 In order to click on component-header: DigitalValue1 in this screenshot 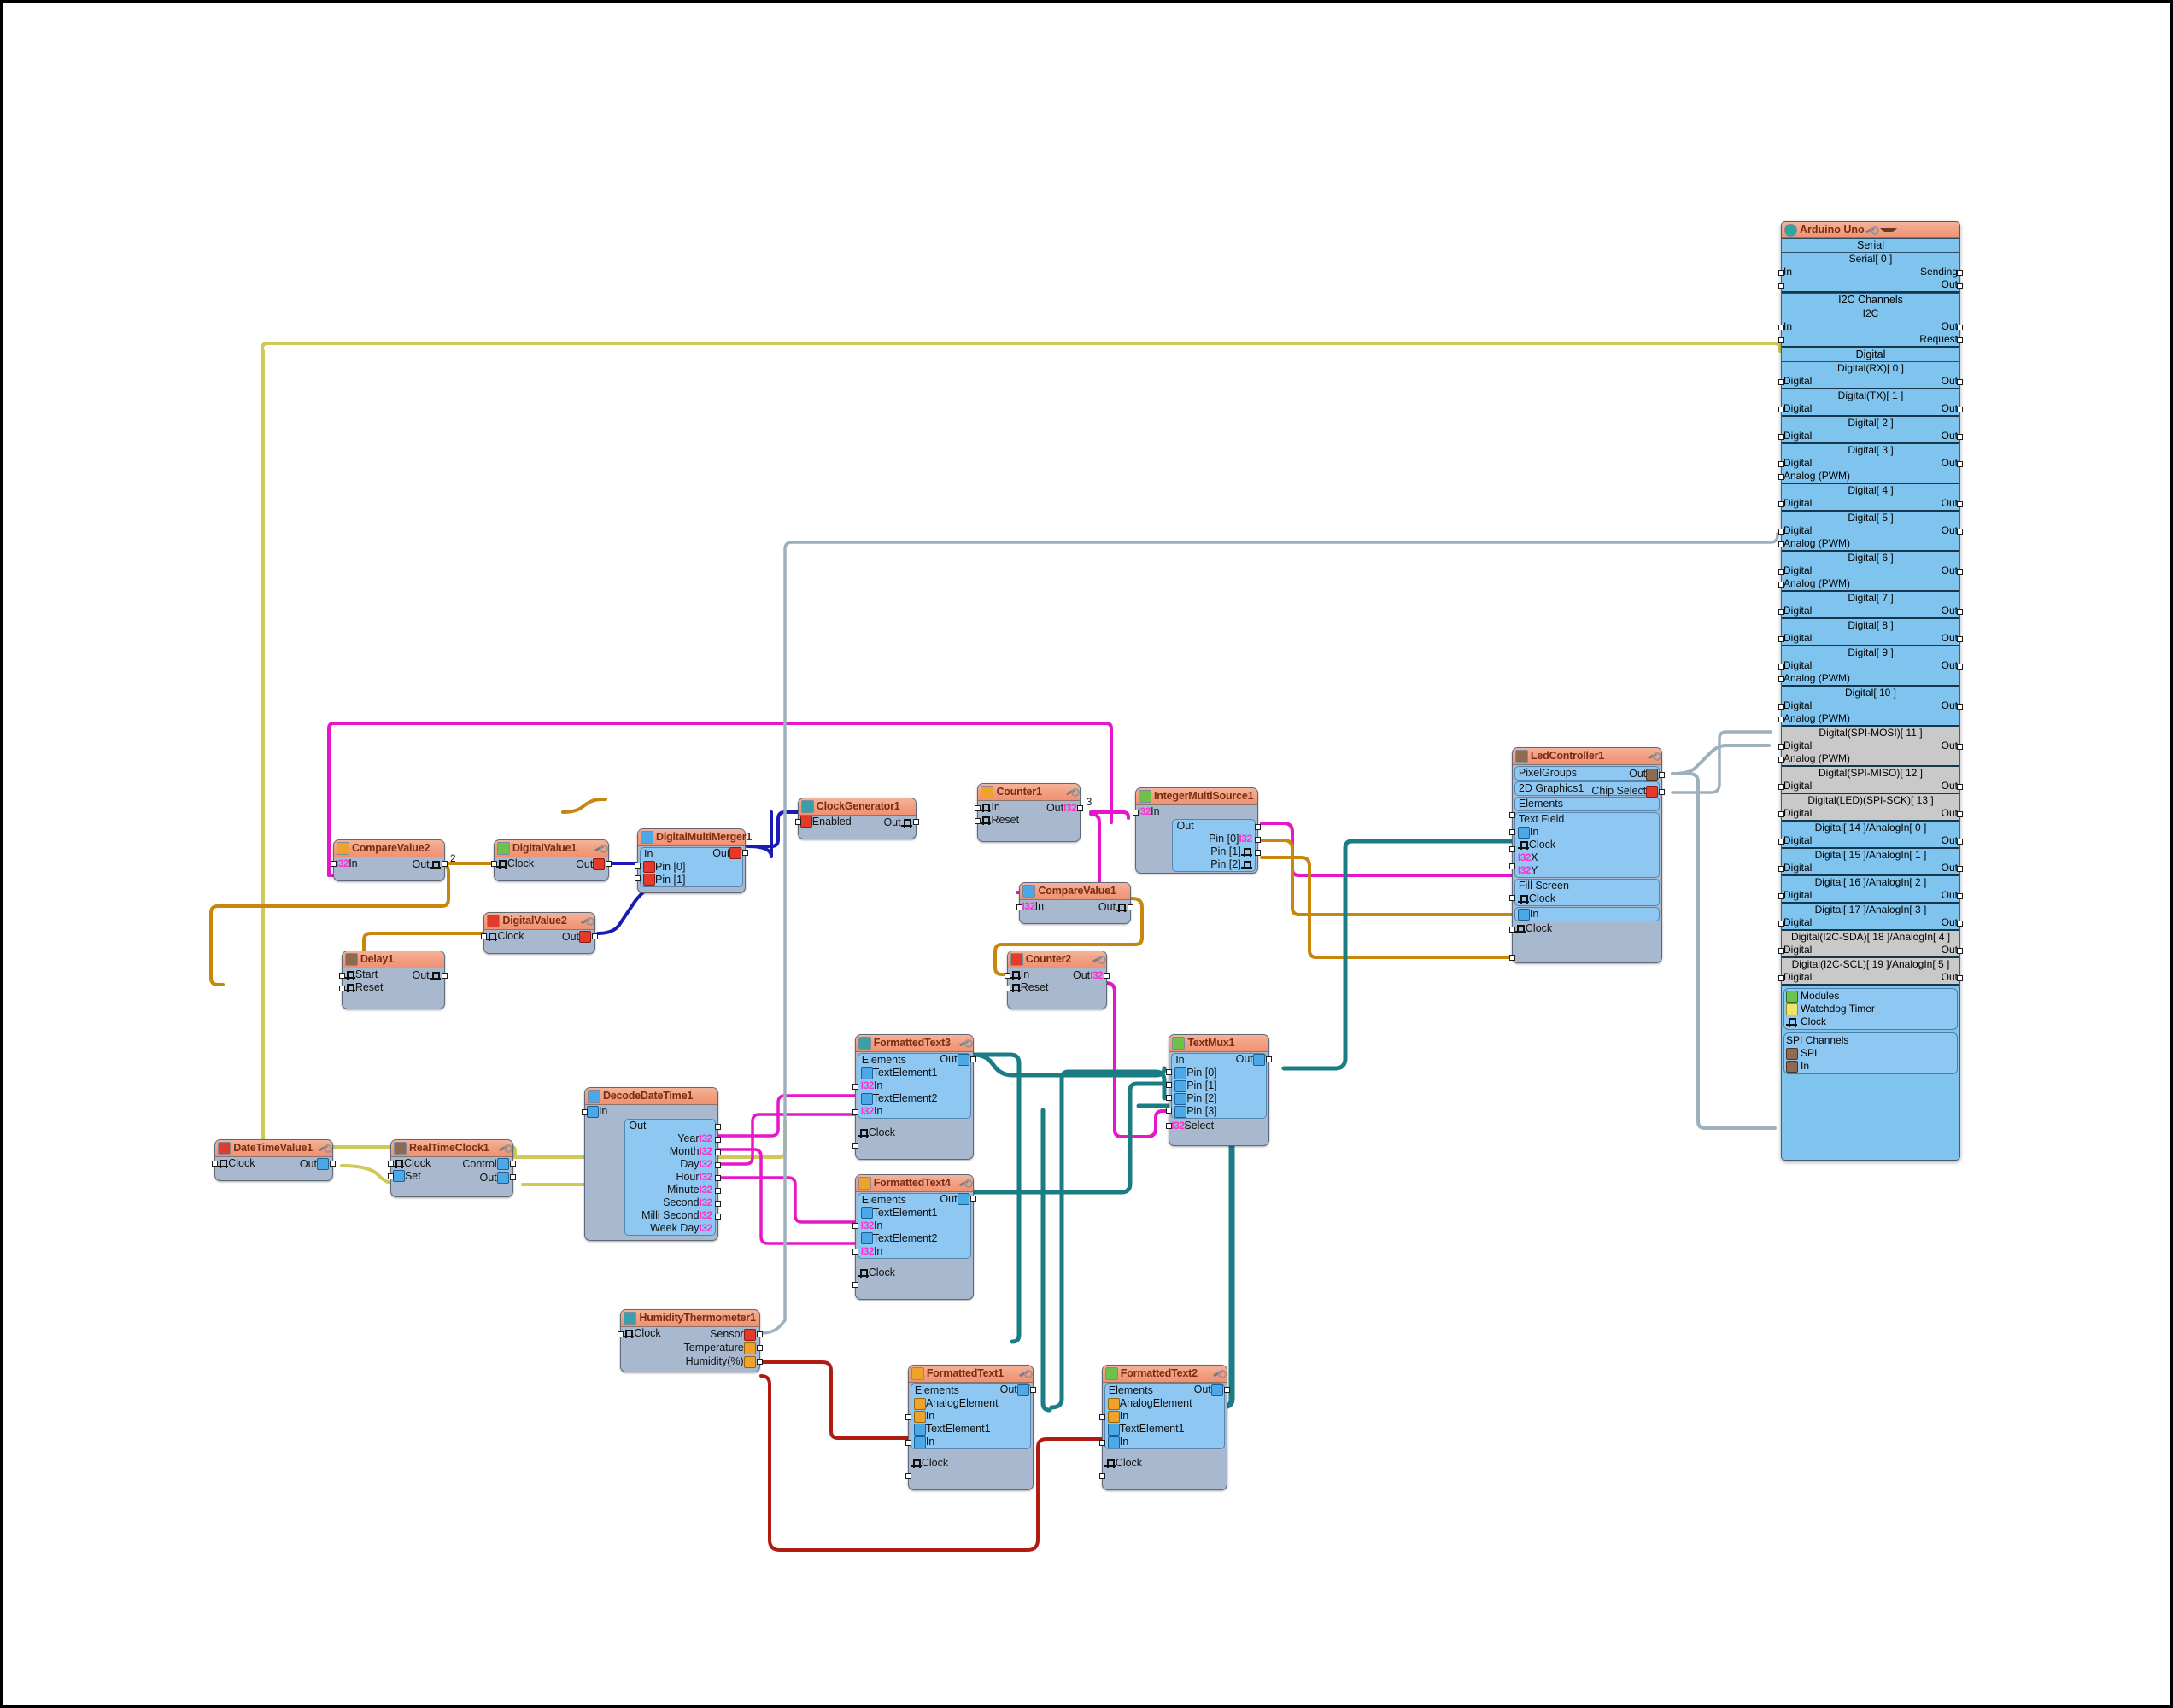, I will do `click(551, 848)`.